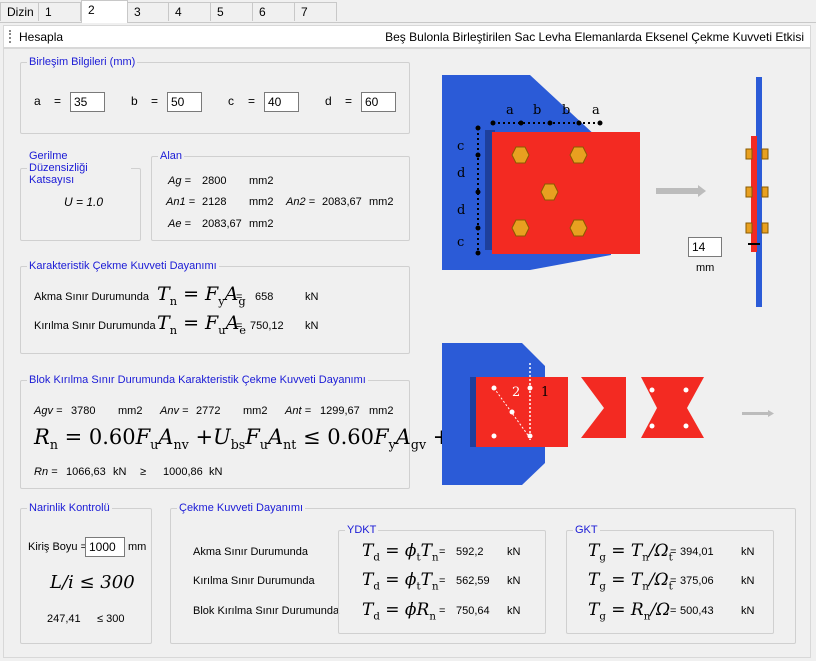 Image resolution: width=816 pixels, height=661 pixels. What do you see at coordinates (46, 472) in the screenshot?
I see `rn-label: Rn =` at bounding box center [46, 472].